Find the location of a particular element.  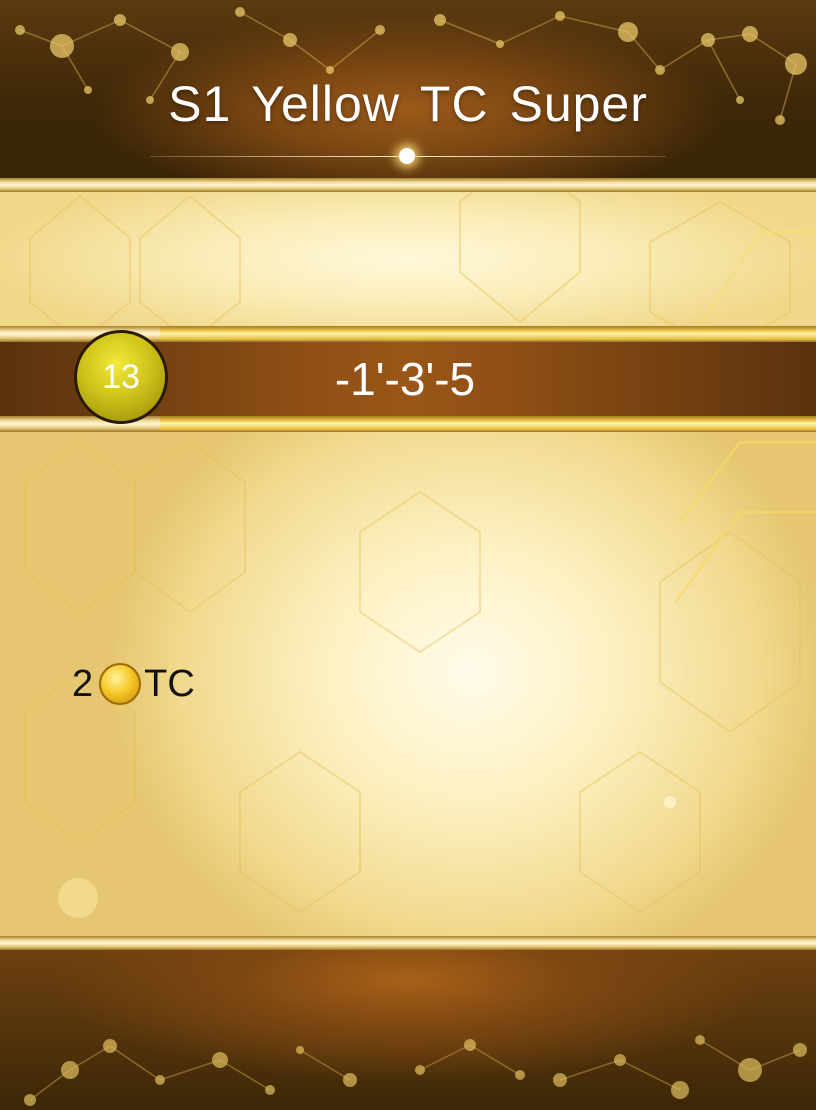

gold-coin-icon is located at coordinates (120, 684).